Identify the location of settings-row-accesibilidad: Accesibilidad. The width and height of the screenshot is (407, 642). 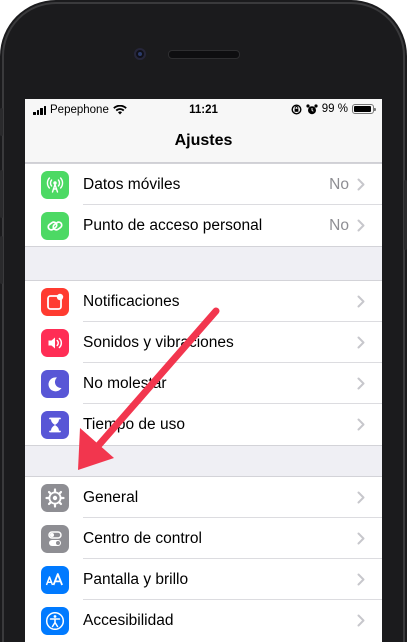
(203, 620).